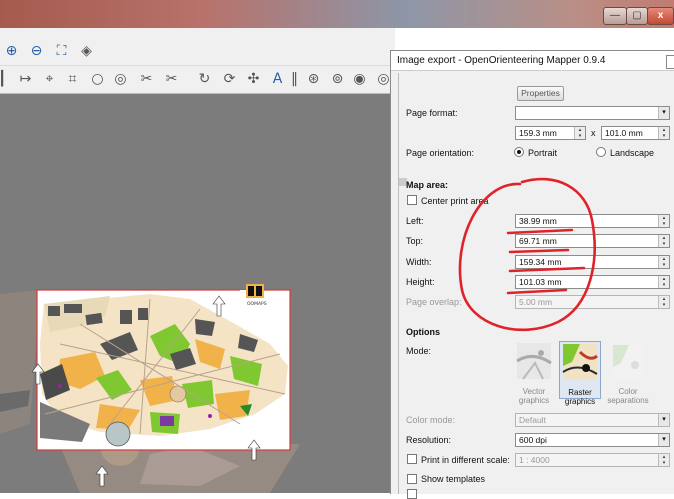  What do you see at coordinates (434, 302) in the screenshot?
I see `page-overlap-label: Page overlap:` at bounding box center [434, 302].